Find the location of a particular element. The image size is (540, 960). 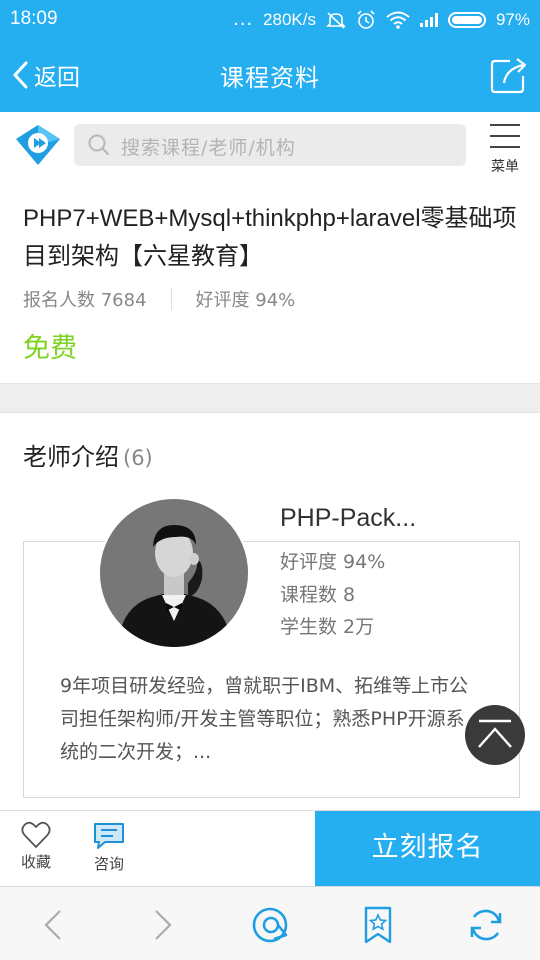

browser-bar is located at coordinates (270, 923).